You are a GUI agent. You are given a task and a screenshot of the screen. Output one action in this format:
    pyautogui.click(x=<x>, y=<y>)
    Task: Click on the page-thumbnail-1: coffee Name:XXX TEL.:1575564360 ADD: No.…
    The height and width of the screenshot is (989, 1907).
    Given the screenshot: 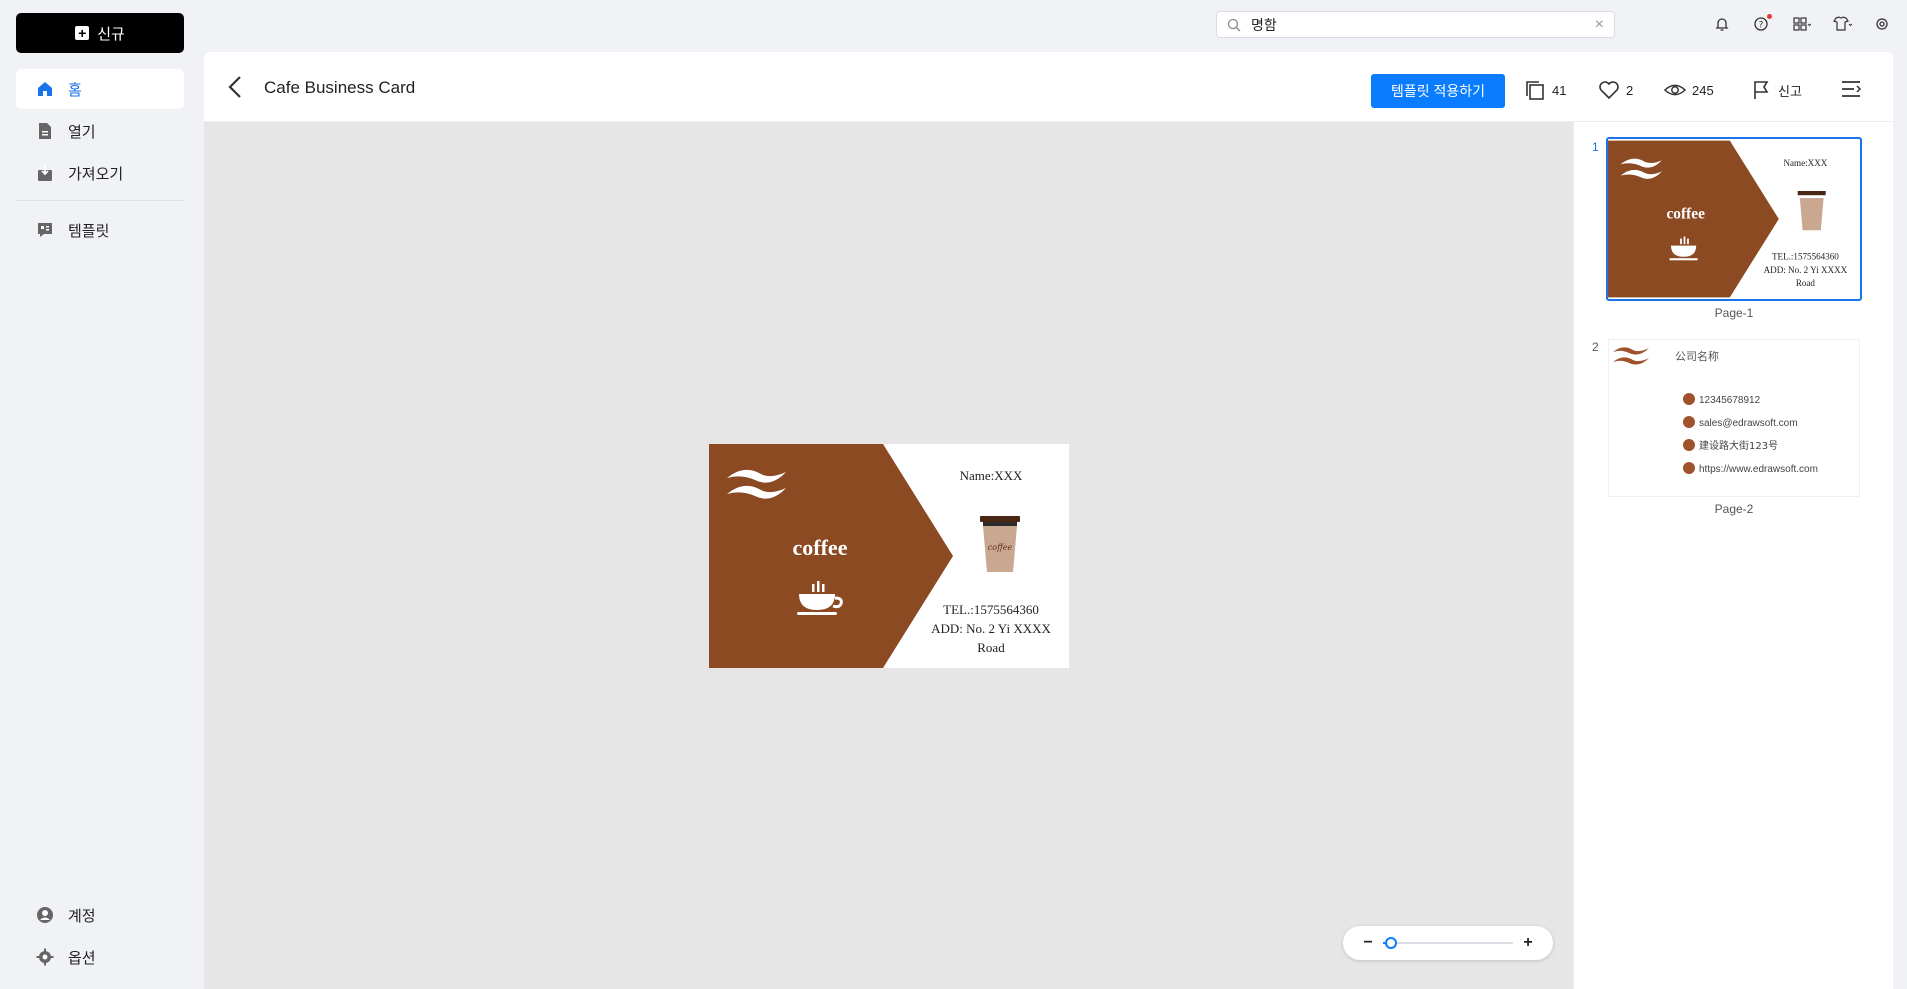 What is the action you would take?
    pyautogui.click(x=1734, y=219)
    